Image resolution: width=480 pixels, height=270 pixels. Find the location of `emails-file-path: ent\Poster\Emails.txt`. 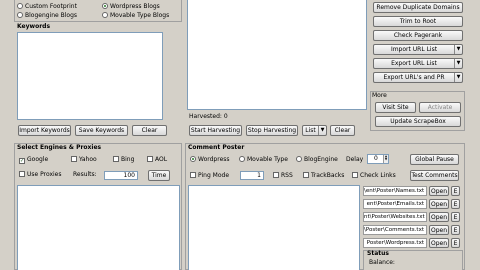

emails-file-path: ent\Poster\Emails.txt is located at coordinates (395, 204).